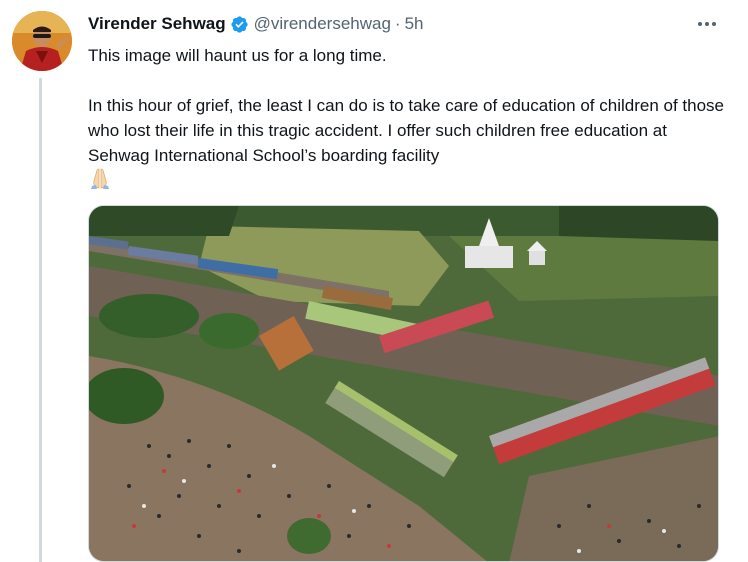 Image resolution: width=748 pixels, height=562 pixels. Describe the element at coordinates (239, 24) in the screenshot. I see `verified-badge-icon` at that location.